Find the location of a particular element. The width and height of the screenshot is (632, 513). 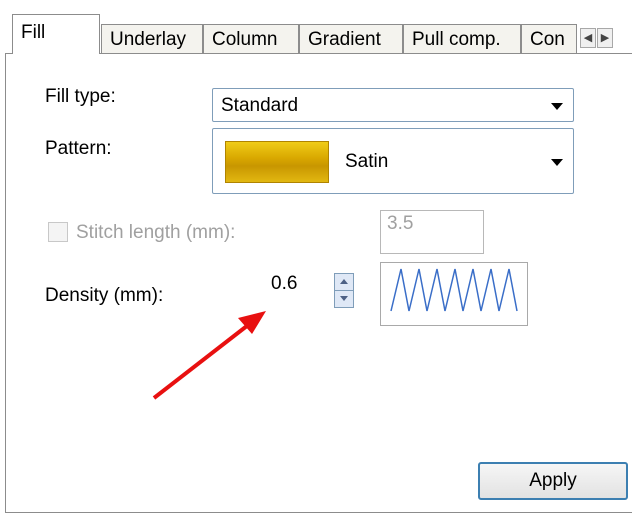

annotation-arrow-icon is located at coordinates (209, 355).